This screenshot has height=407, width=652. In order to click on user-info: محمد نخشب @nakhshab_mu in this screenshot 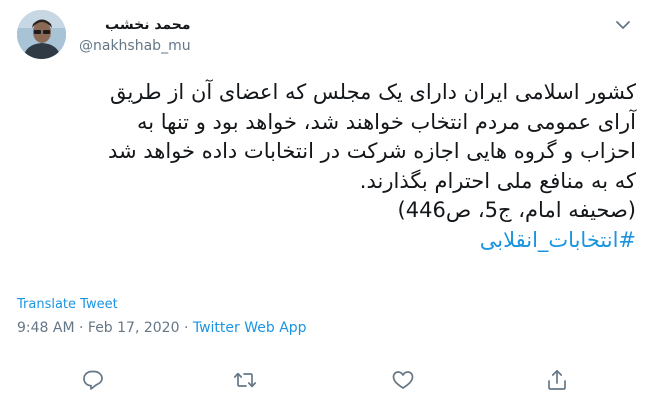, I will do `click(135, 35)`.